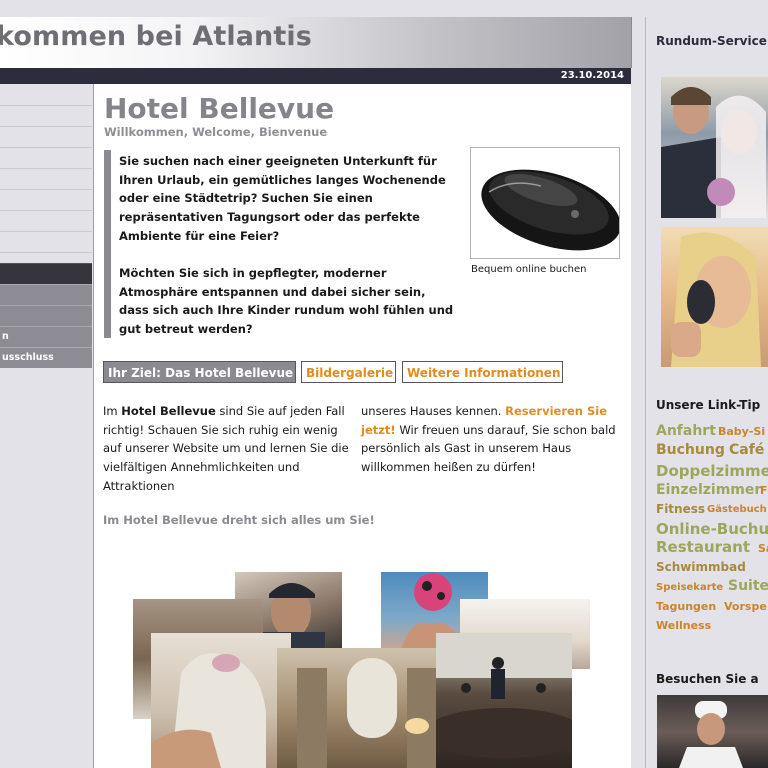 This screenshot has height=768, width=768. Describe the element at coordinates (763, 548) in the screenshot. I see `tag-link: Sa` at that location.